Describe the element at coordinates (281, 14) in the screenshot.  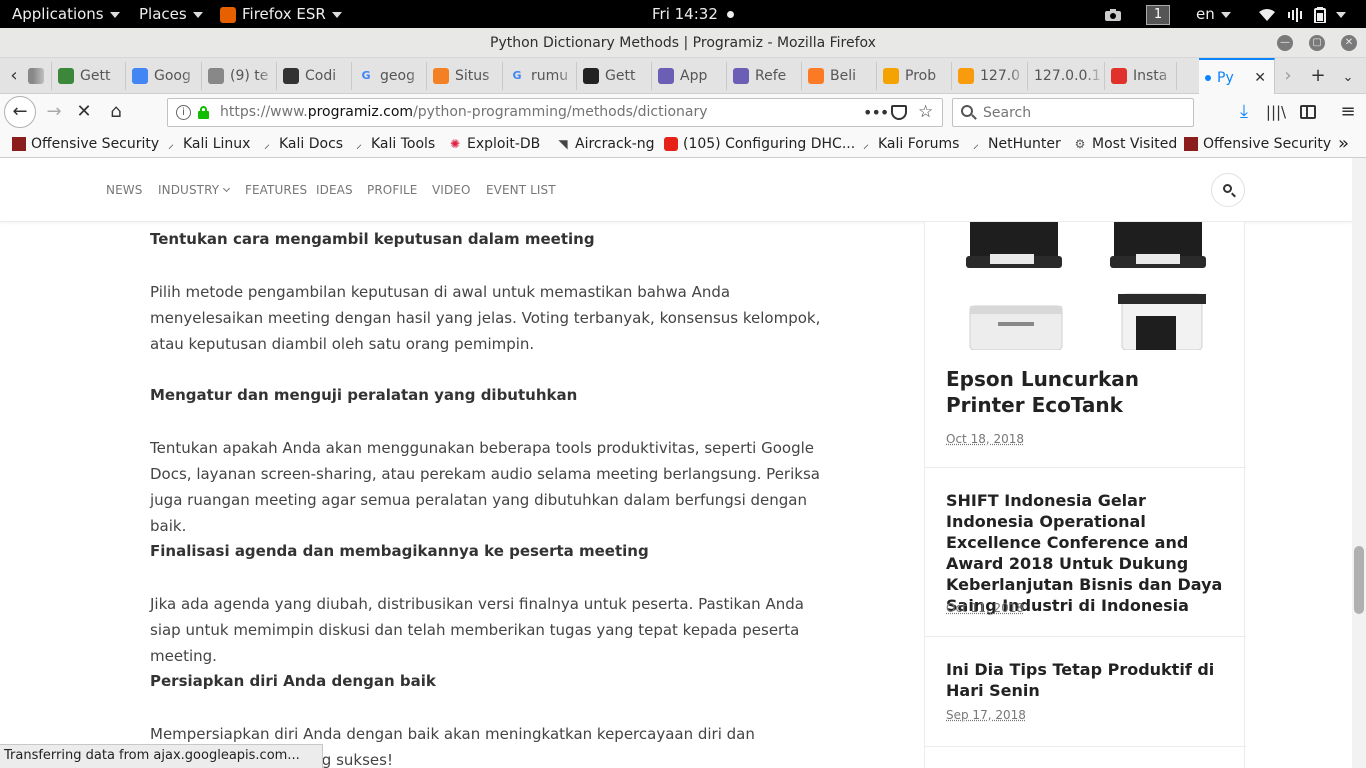
I see `app-menu: Firefox ESR` at that location.